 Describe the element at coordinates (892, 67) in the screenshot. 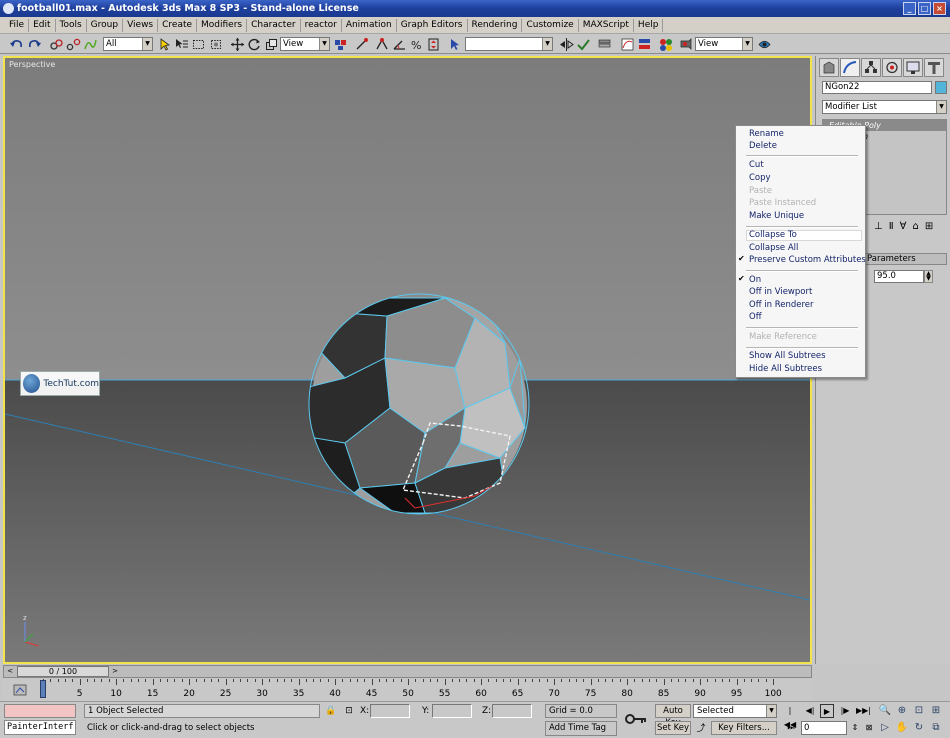

I see `motion-tab-icon` at that location.